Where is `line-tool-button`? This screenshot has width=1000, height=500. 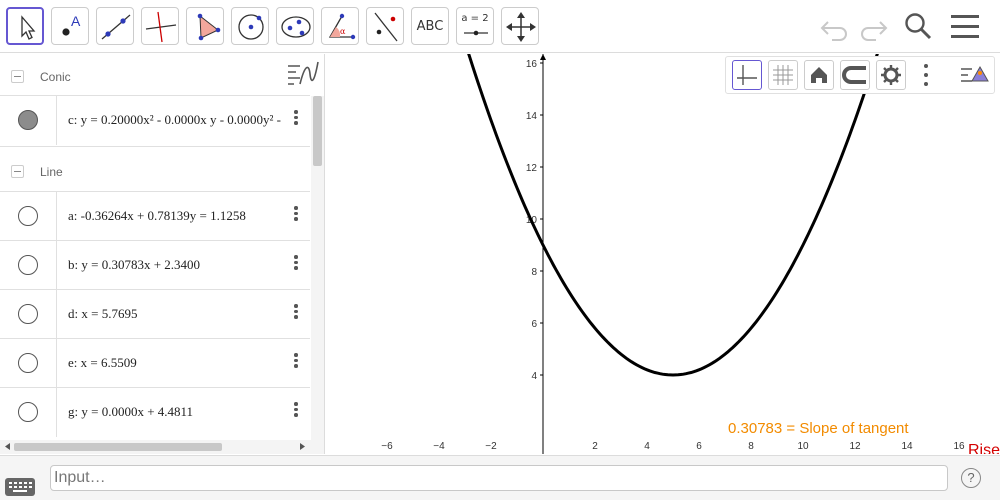 line-tool-button is located at coordinates (115, 26).